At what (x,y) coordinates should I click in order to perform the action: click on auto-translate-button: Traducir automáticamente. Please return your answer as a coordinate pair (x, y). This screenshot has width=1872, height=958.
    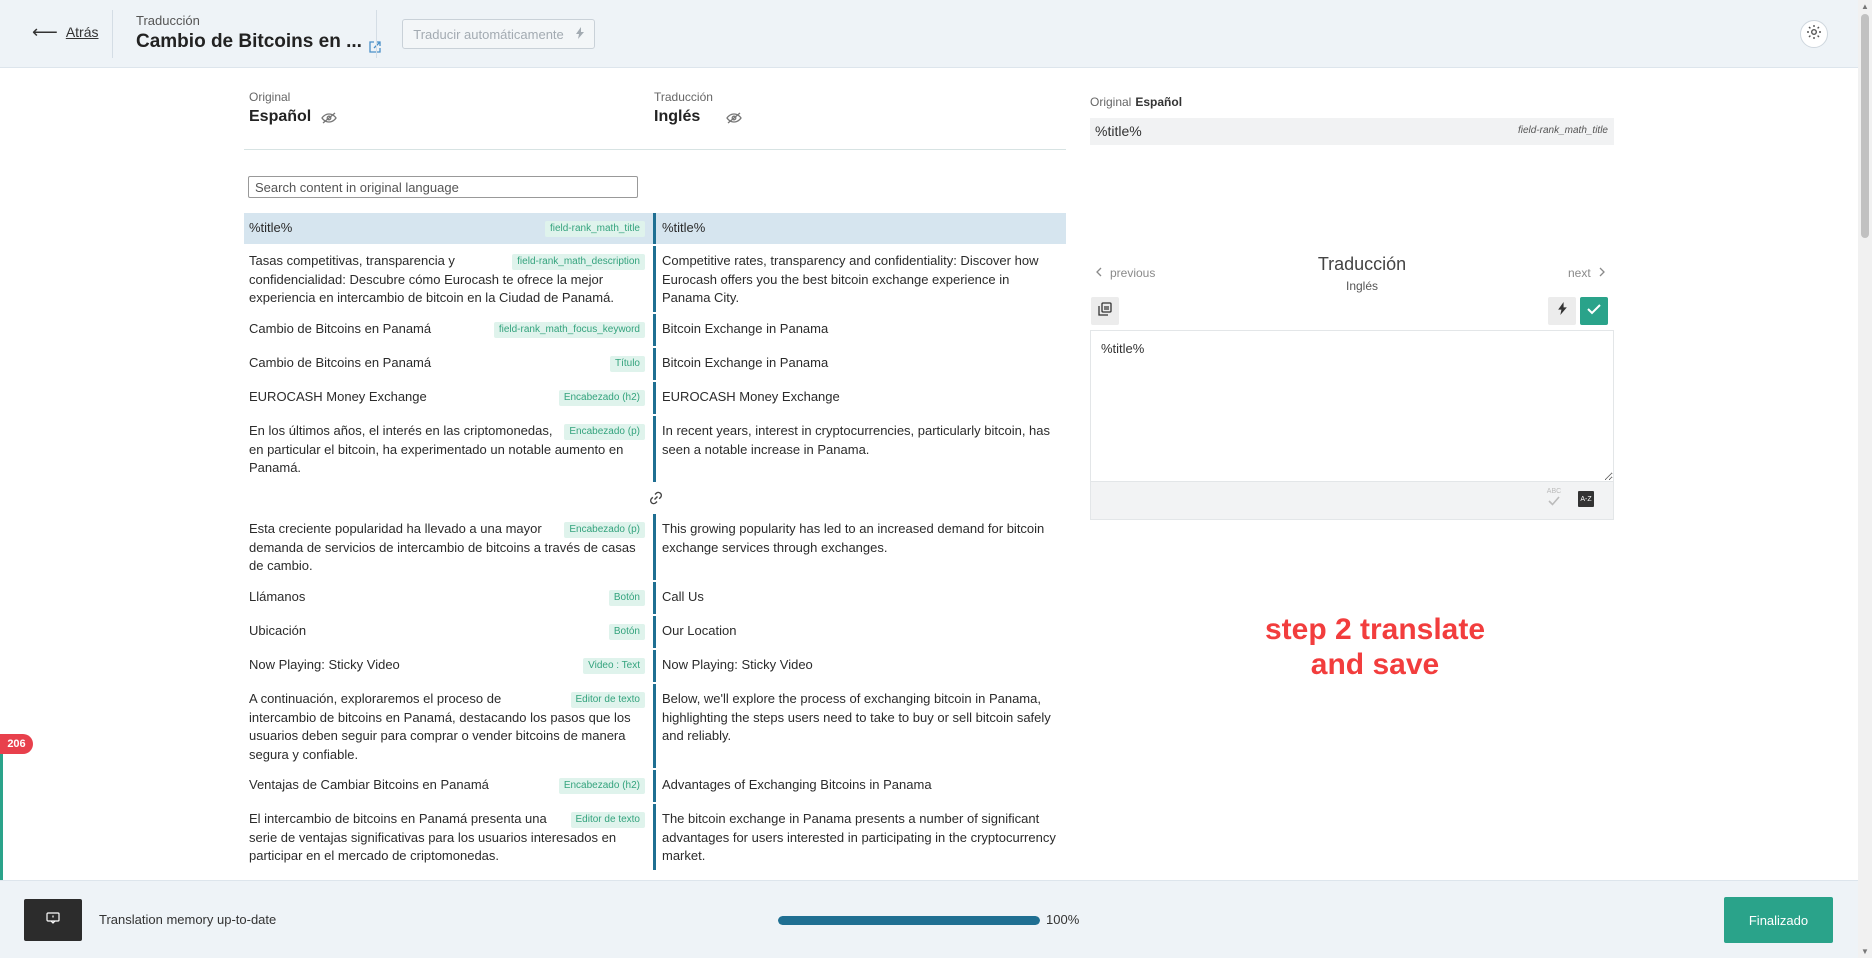
    Looking at the image, I should click on (498, 34).